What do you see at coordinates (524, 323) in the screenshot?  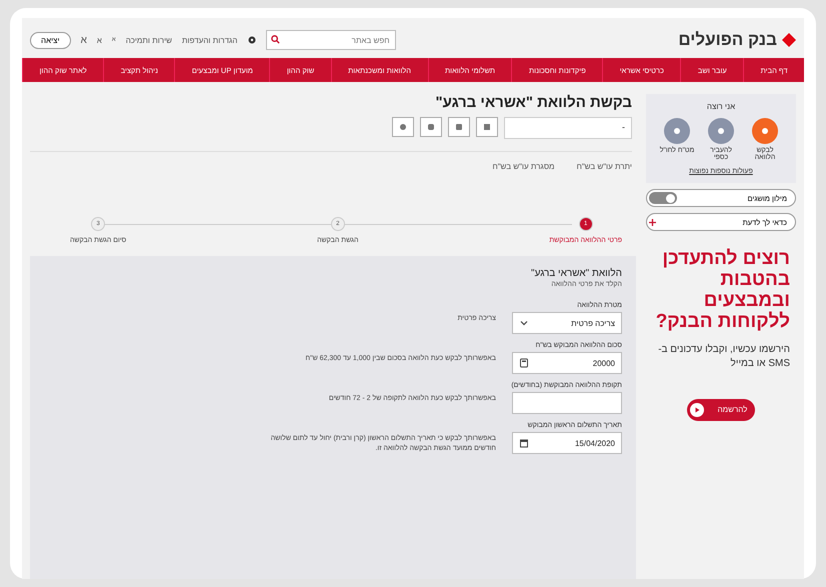 I see `chevron-down-icon` at bounding box center [524, 323].